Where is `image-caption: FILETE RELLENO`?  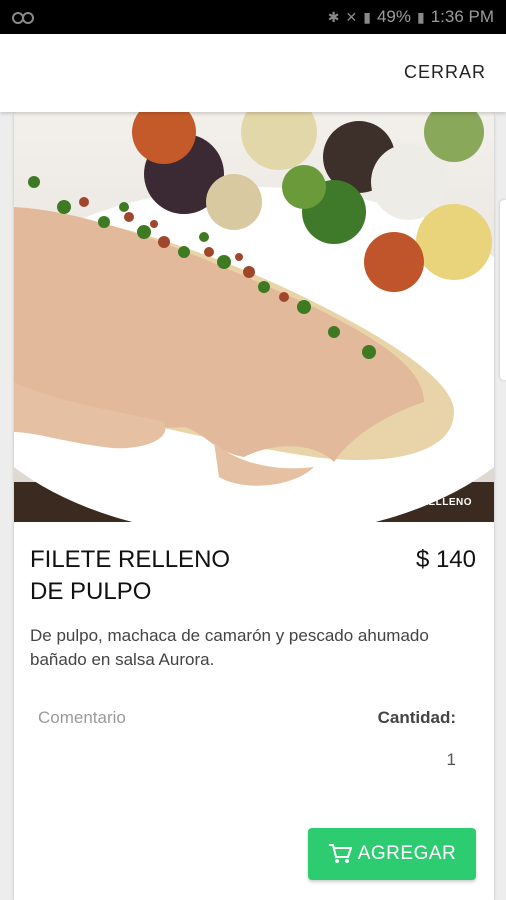
image-caption: FILETE RELLENO is located at coordinates (426, 502).